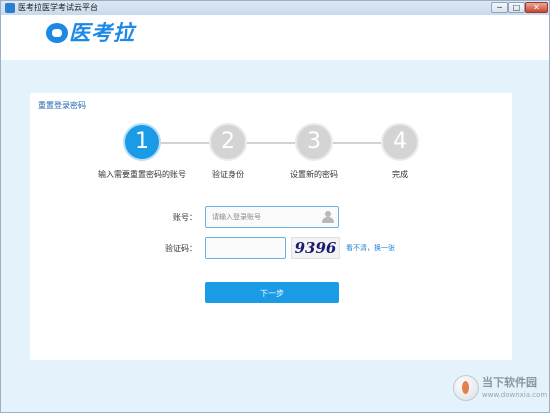 The width and height of the screenshot is (550, 413). Describe the element at coordinates (516, 7) in the screenshot. I see `maximize-button: □` at that location.